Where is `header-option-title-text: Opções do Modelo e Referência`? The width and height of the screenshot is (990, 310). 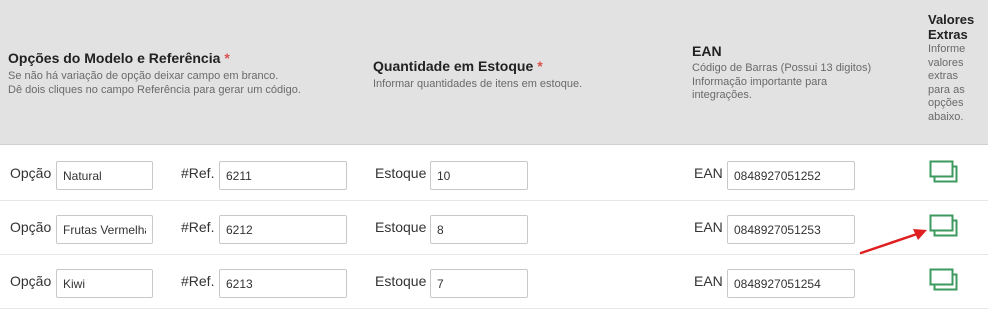
header-option-title-text: Opções do Modelo e Referência is located at coordinates (114, 58).